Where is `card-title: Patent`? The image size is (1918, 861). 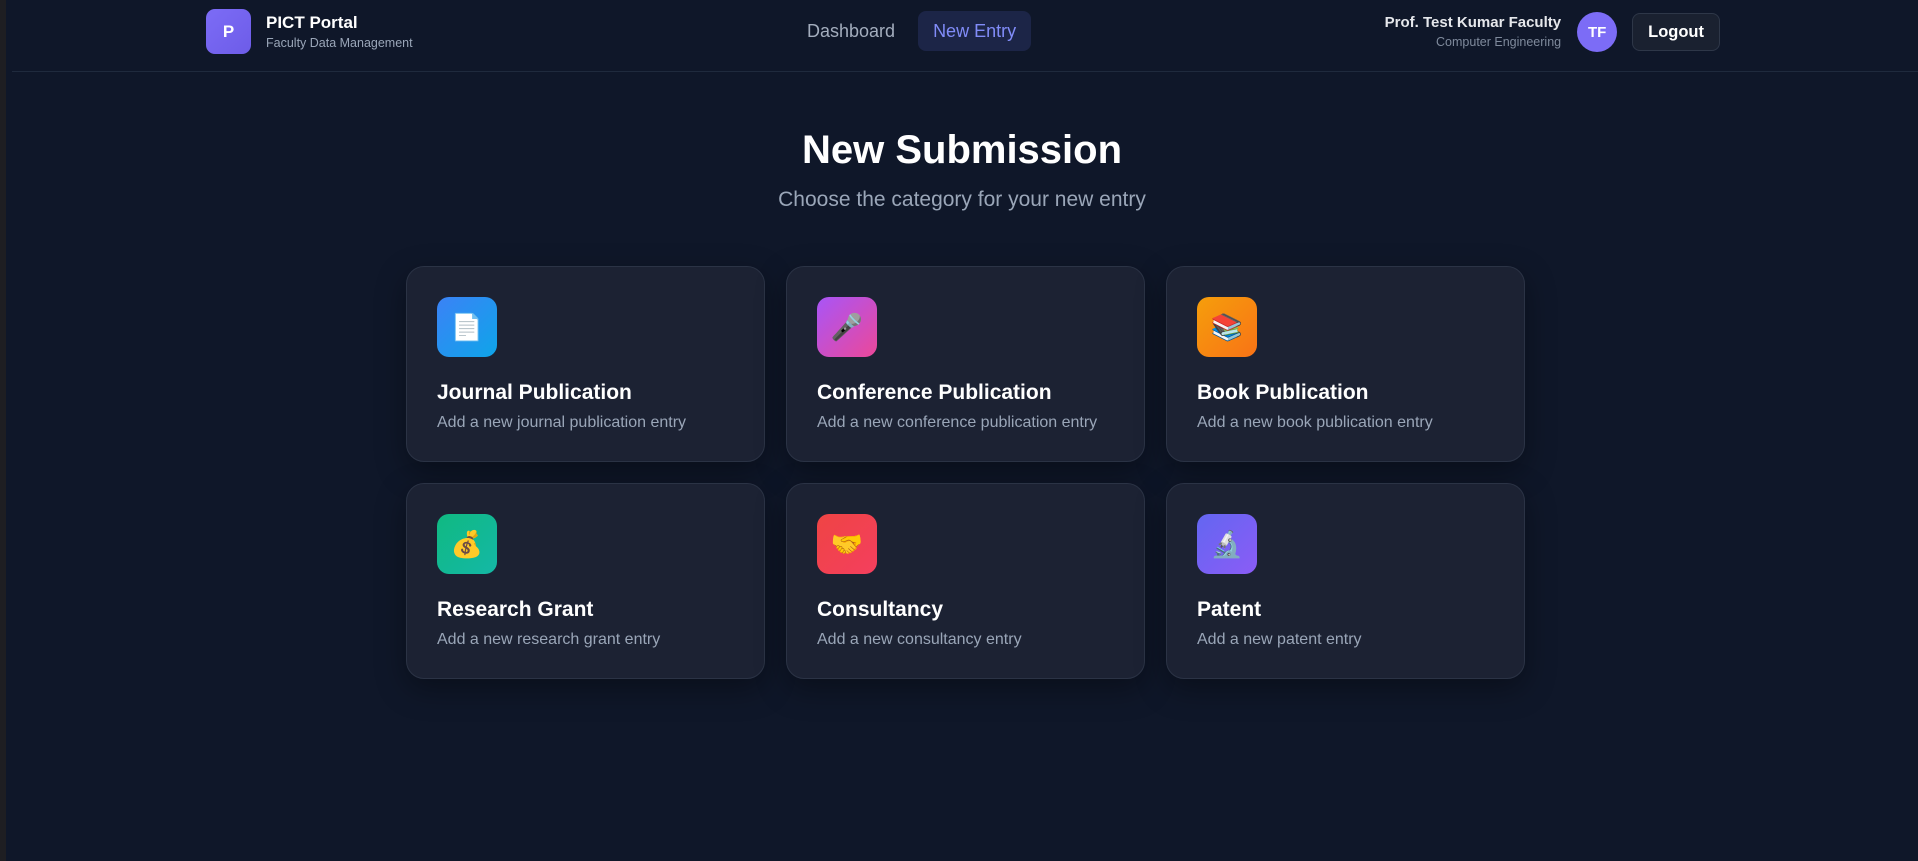
card-title: Patent is located at coordinates (1229, 609).